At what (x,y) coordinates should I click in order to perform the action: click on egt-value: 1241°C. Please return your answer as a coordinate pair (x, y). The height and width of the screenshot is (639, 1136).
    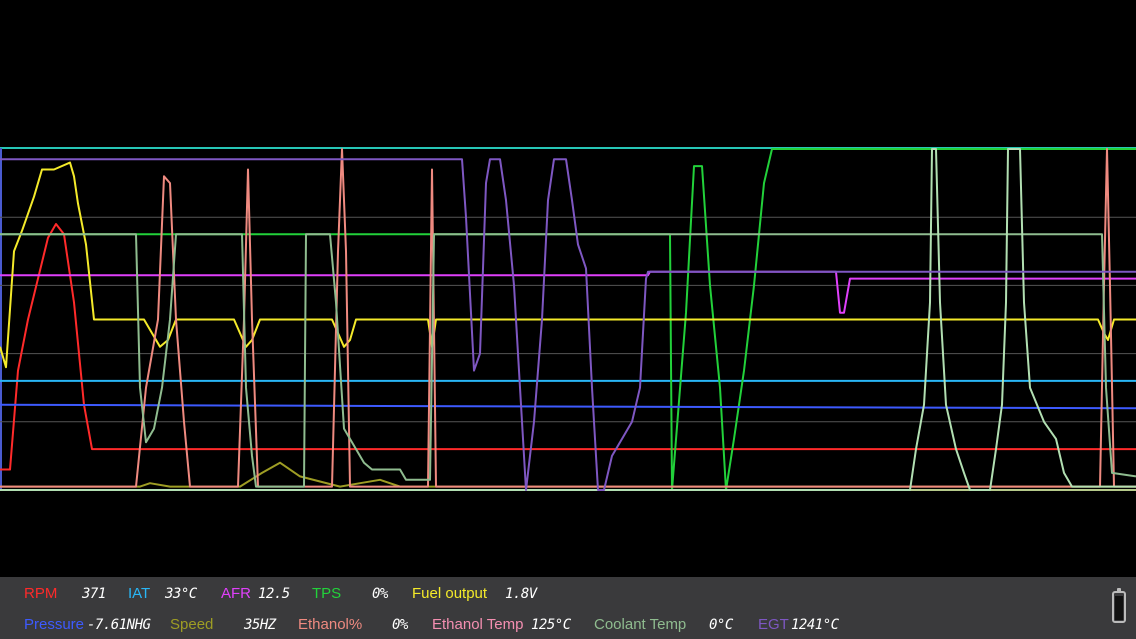
    Looking at the image, I should click on (815, 625).